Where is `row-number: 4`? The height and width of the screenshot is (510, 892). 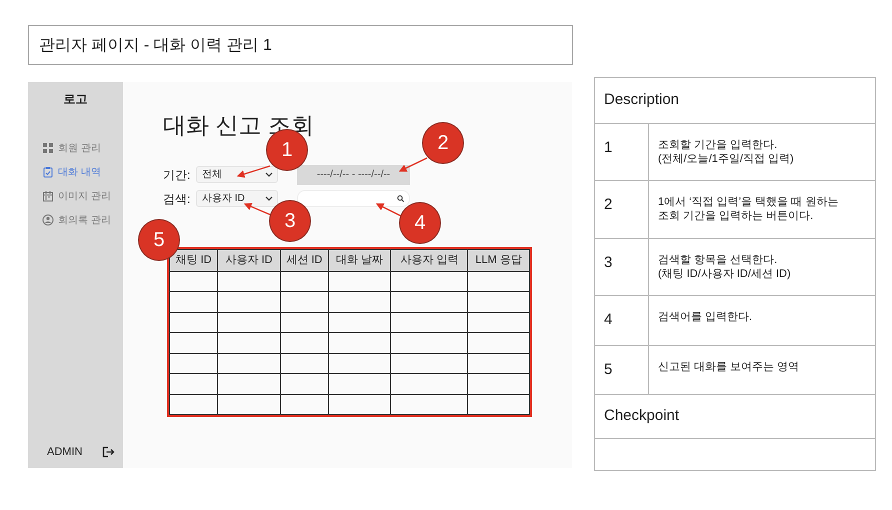
row-number: 4 is located at coordinates (621, 321).